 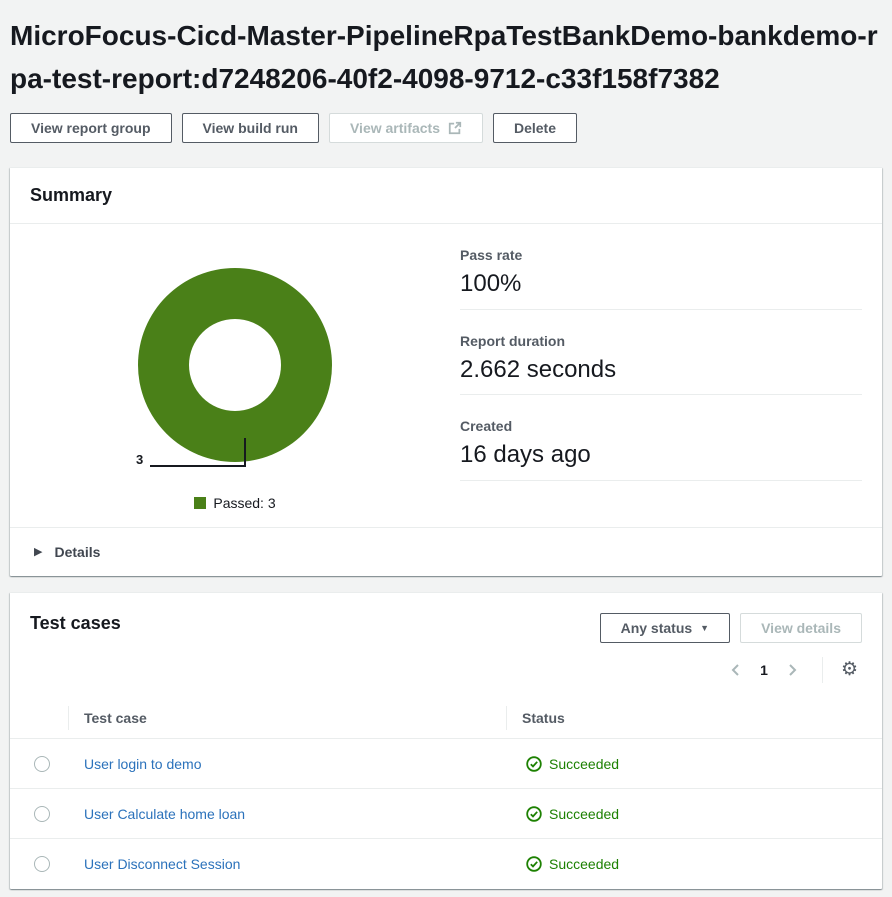 I want to click on summary-title: Summary, so click(x=71, y=194).